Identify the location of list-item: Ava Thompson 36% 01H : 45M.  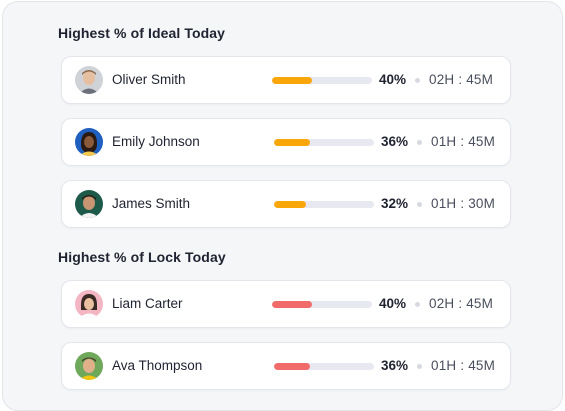
(286, 366).